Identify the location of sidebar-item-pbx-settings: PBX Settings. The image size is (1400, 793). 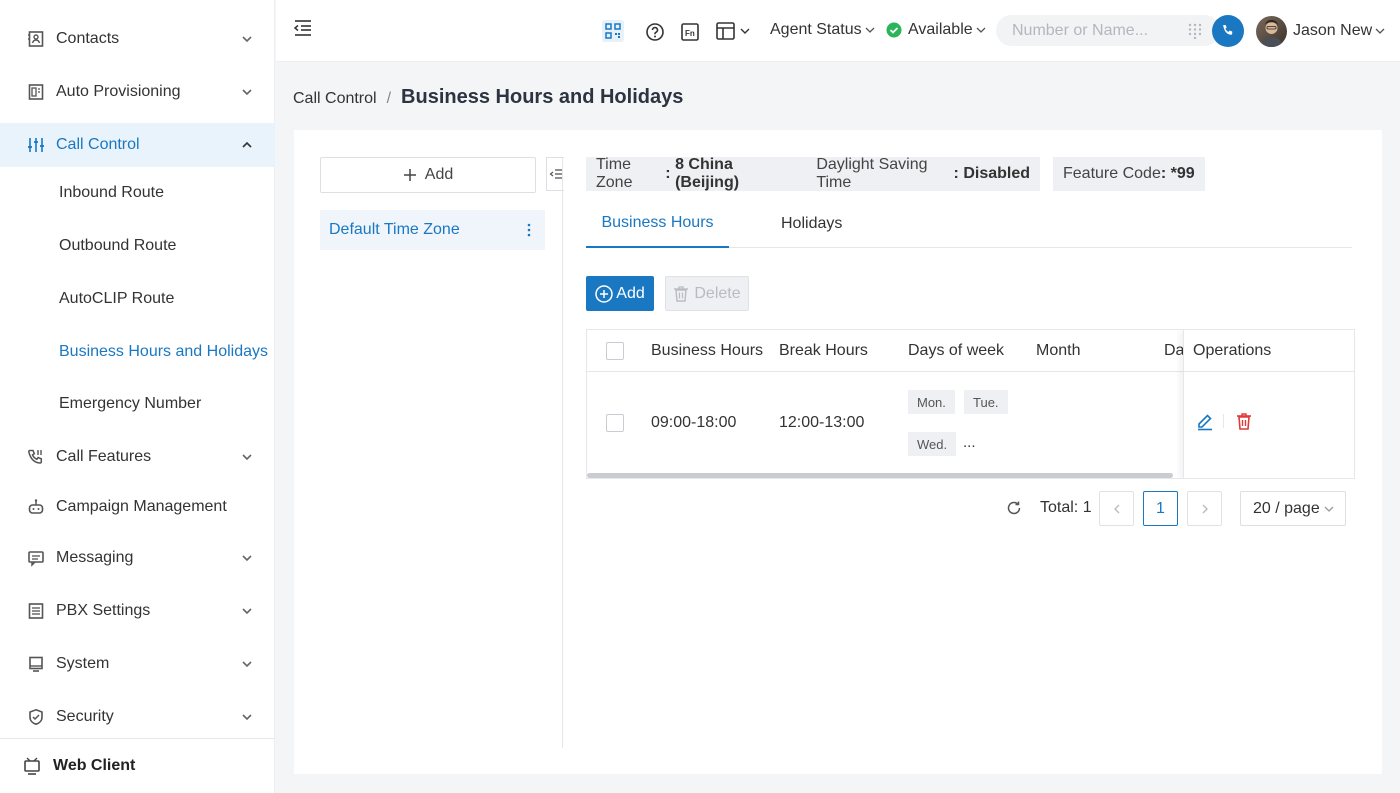
(137, 611).